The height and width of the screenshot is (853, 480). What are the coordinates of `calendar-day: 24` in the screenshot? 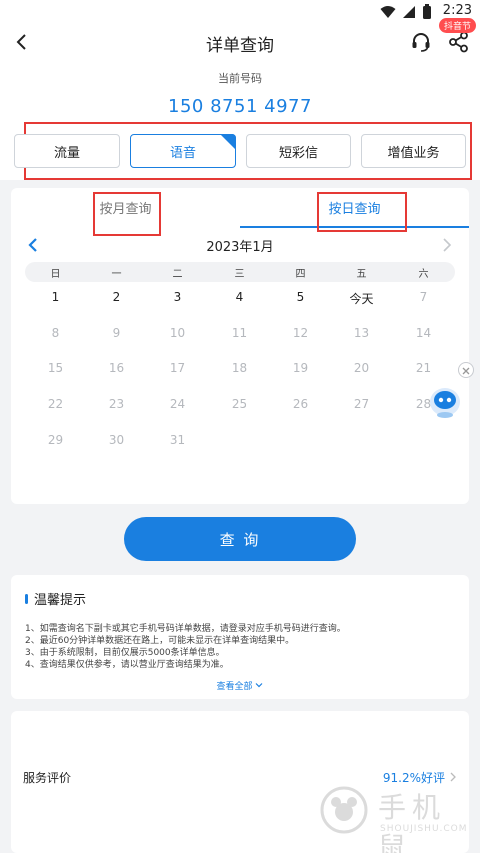 It's located at (177, 404).